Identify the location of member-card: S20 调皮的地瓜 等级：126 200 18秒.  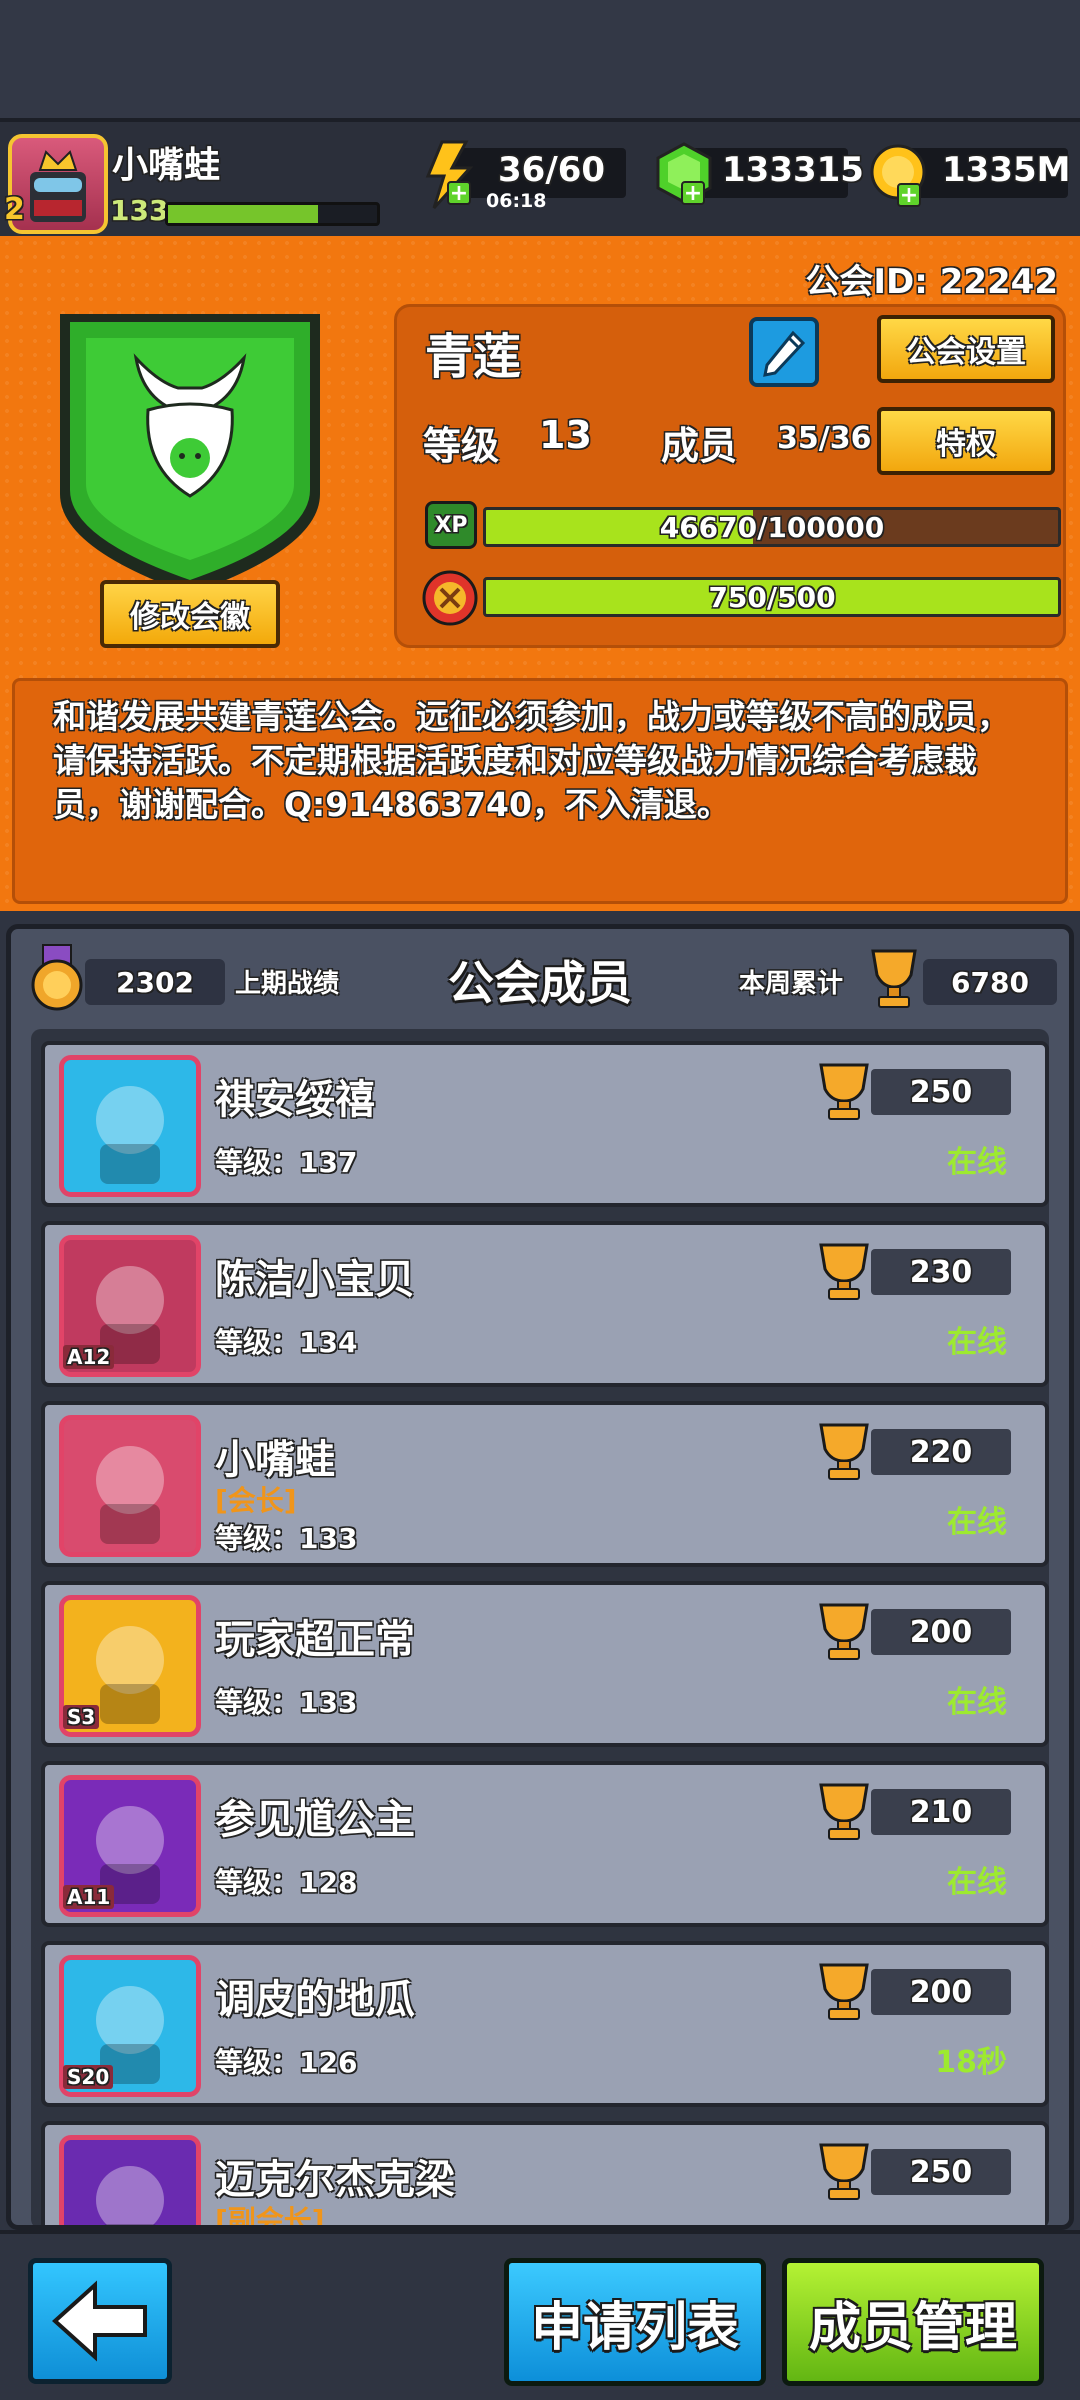
(545, 2024).